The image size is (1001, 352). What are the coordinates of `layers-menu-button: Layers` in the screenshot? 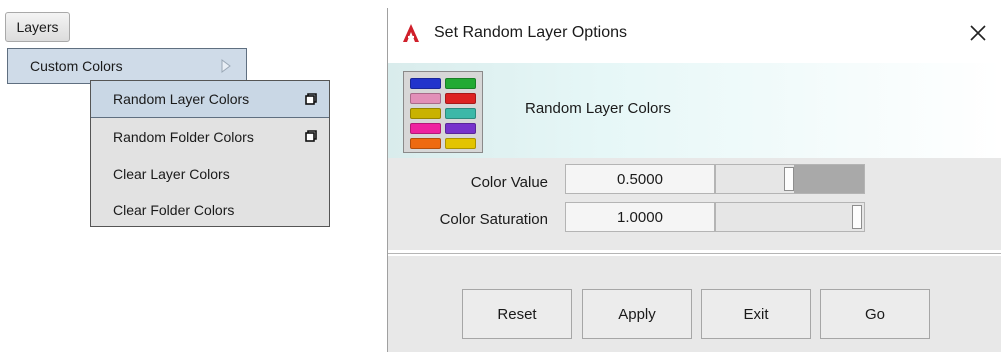 It's located at (37, 27).